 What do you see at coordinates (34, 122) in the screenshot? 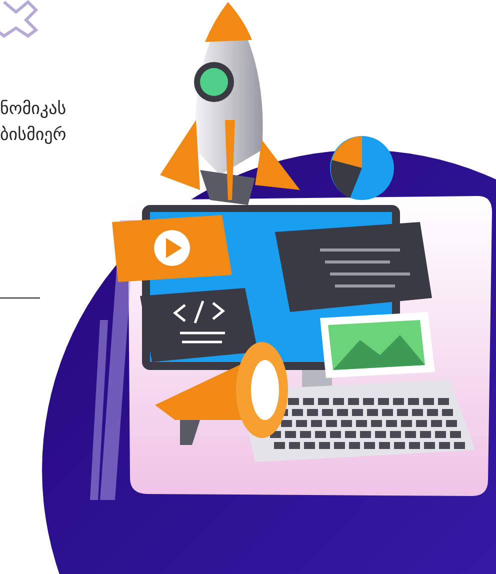
I see `paragraph-text: ნომიკას ბისმიერ` at bounding box center [34, 122].